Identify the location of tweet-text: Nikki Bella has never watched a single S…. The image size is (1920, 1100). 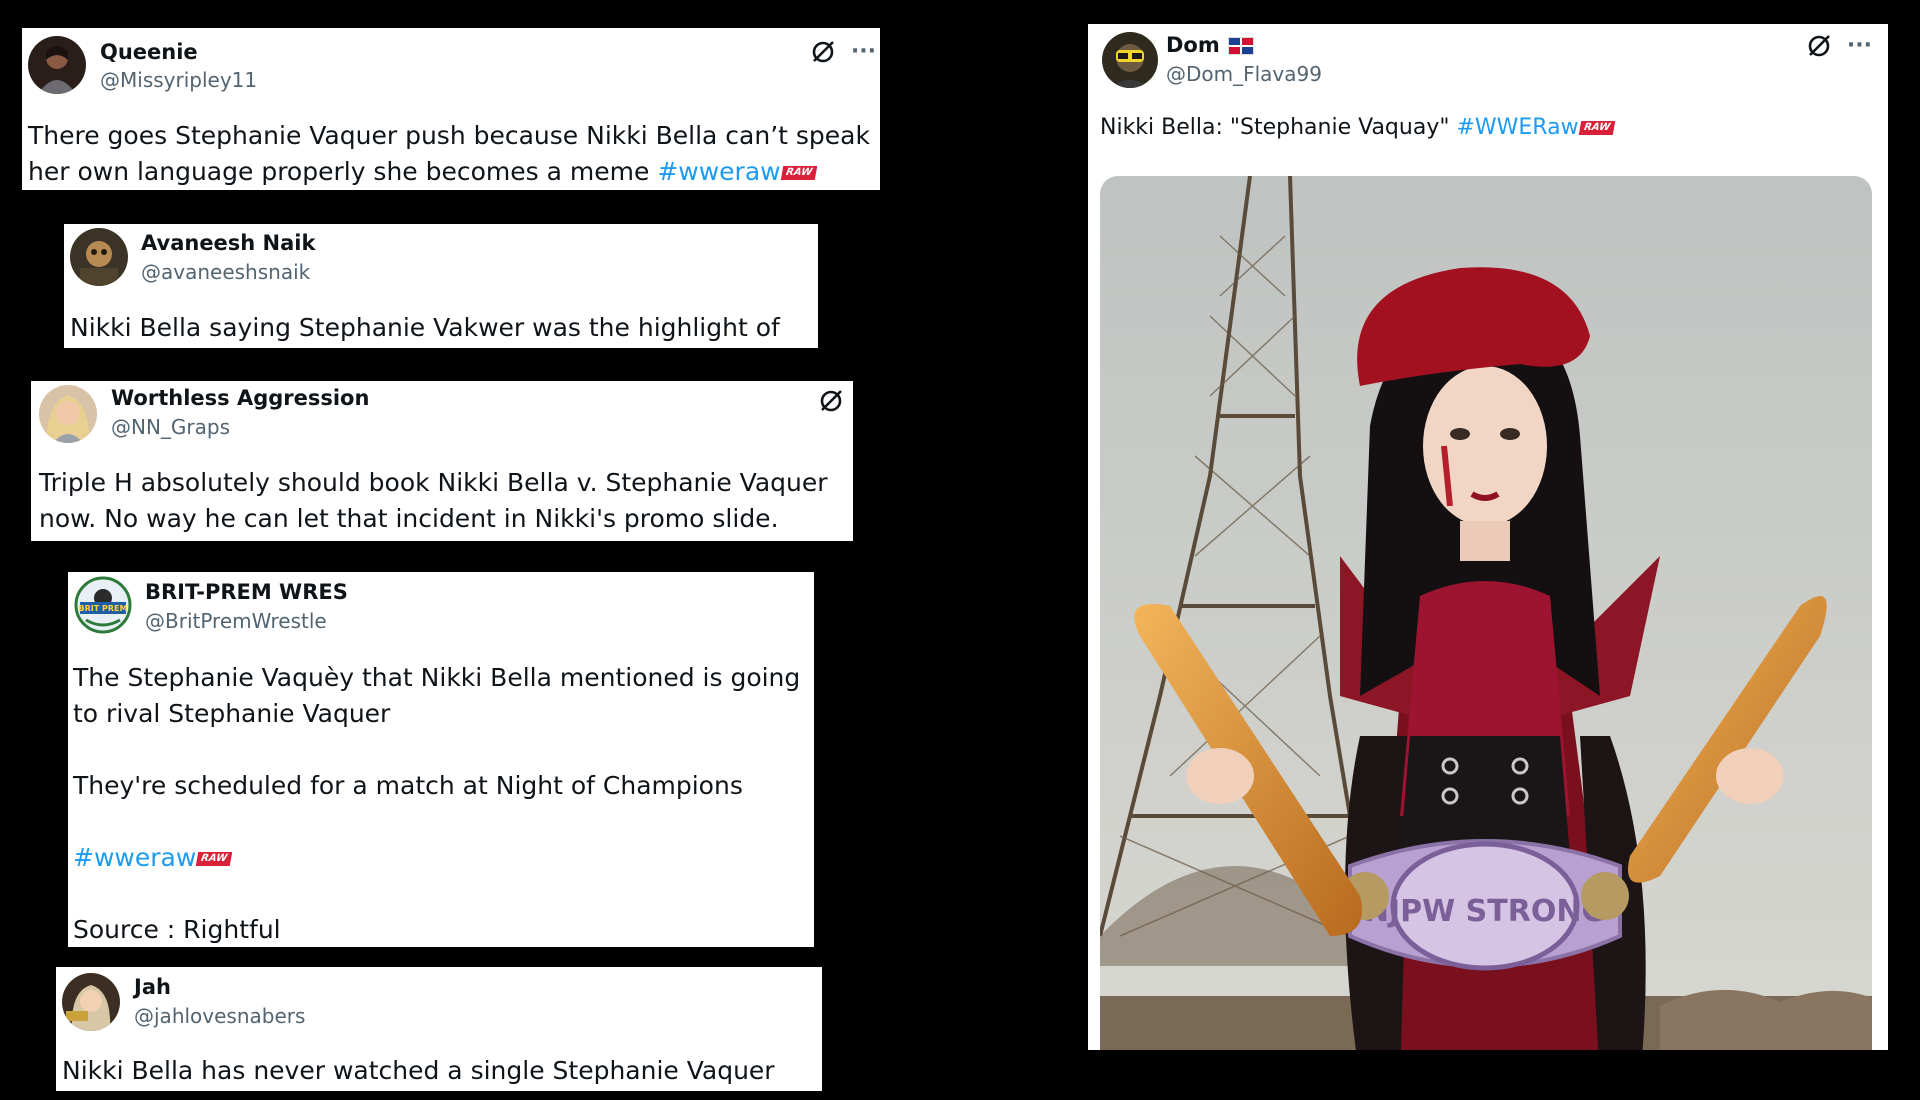
(441, 1072).